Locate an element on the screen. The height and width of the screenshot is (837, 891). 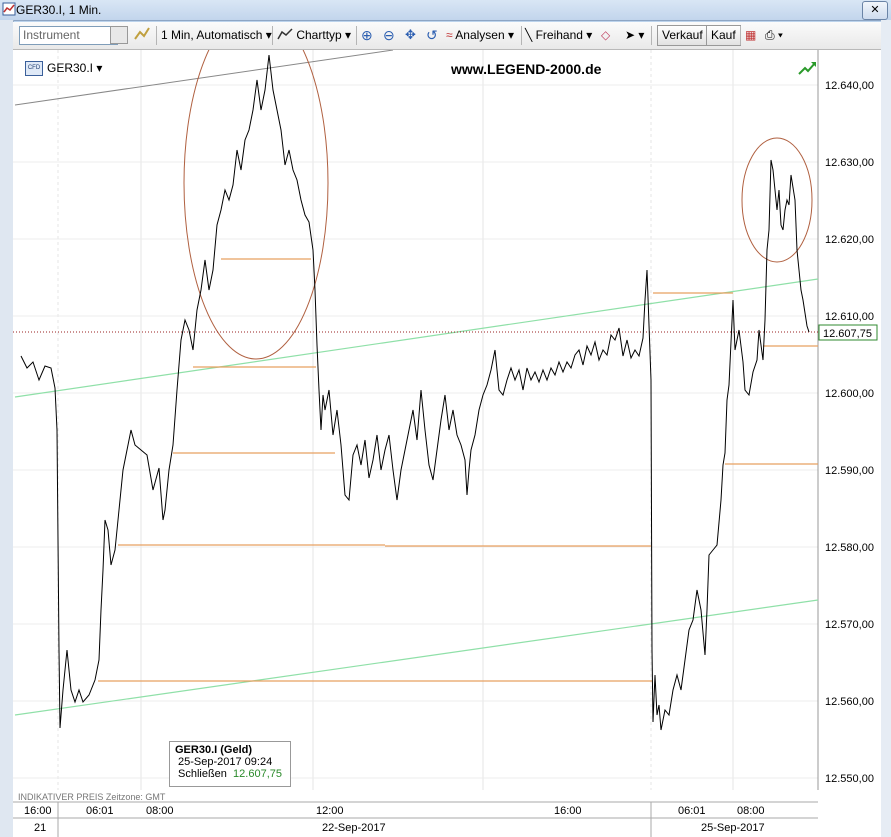
window-title: GER30.I, 1 Min. is located at coordinates (59, 10).